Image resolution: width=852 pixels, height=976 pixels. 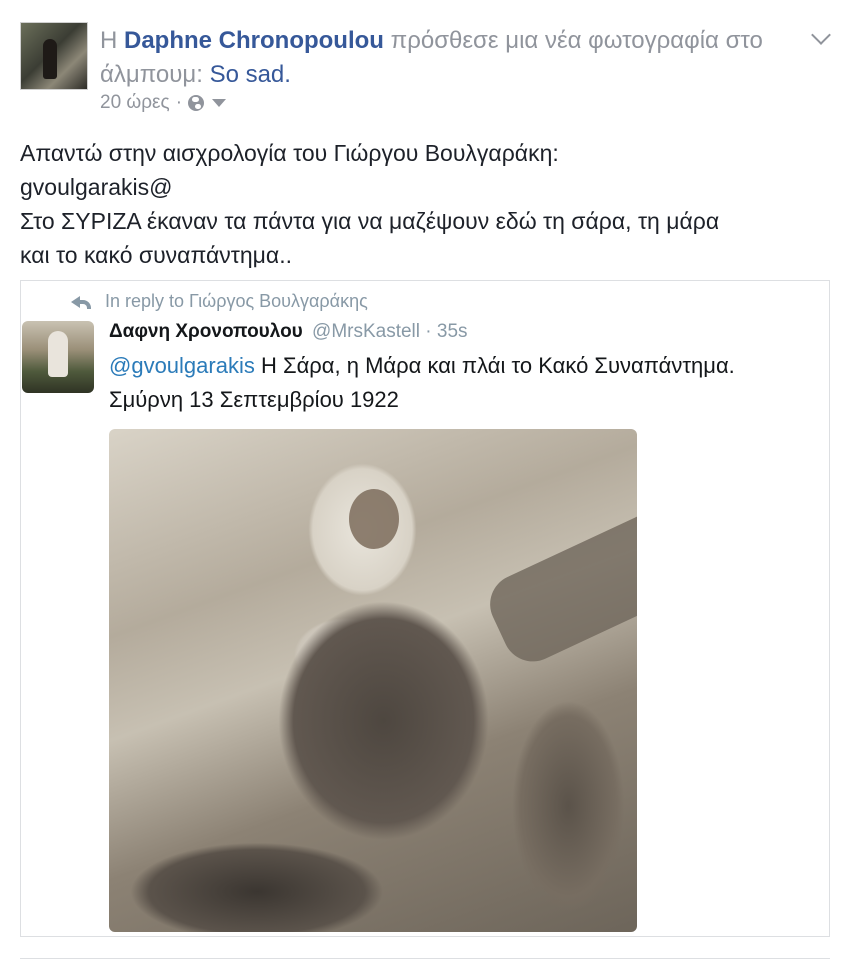 What do you see at coordinates (206, 331) in the screenshot?
I see `tweet-author-name: Δαφνη Χρονοπουλου` at bounding box center [206, 331].